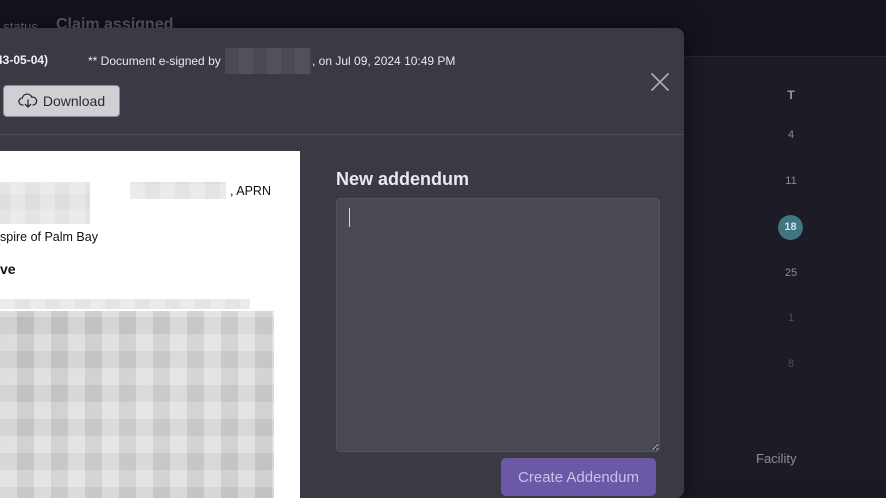 The height and width of the screenshot is (498, 886). I want to click on calendar-day: 4, so click(791, 135).